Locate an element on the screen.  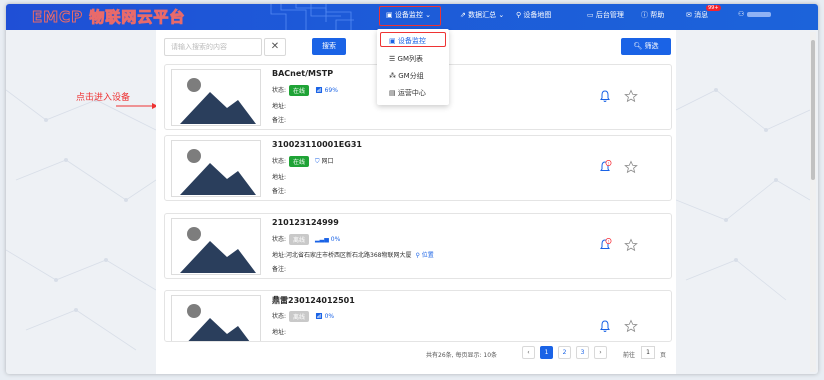
page-2-button: 2 is located at coordinates (564, 352).